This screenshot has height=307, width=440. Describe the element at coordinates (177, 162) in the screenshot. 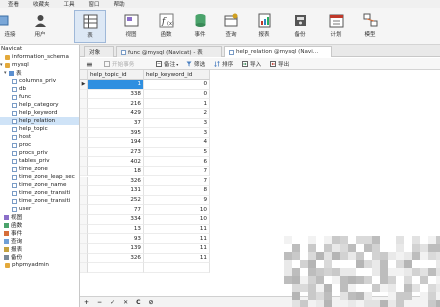

I see `cell-help-keyword-id: 6` at that location.